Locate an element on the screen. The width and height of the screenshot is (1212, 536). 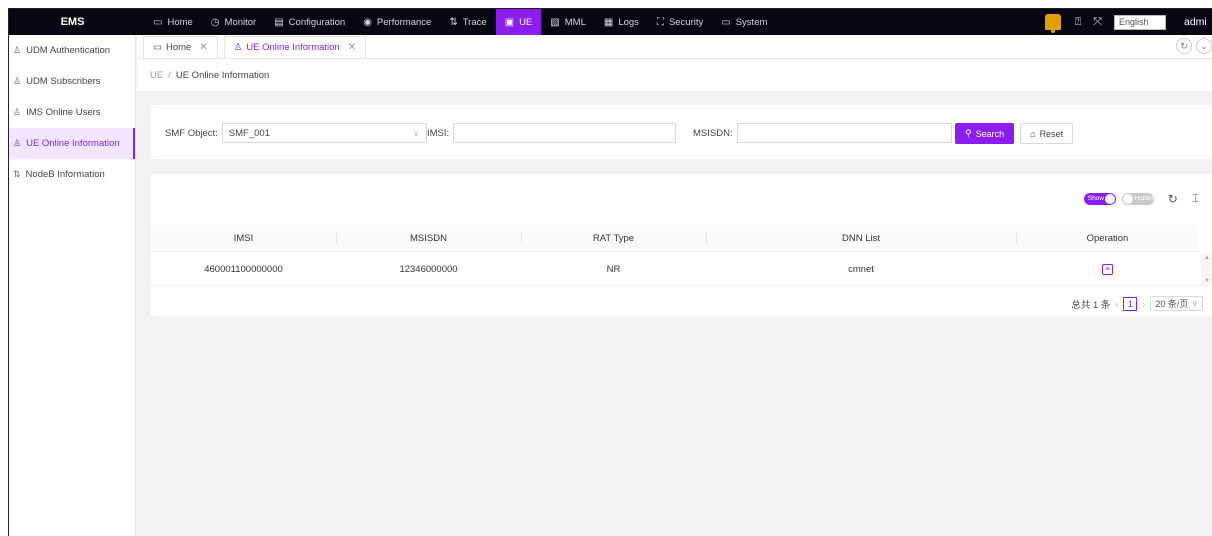
cell-dnn-list: cmnet is located at coordinates (861, 269).